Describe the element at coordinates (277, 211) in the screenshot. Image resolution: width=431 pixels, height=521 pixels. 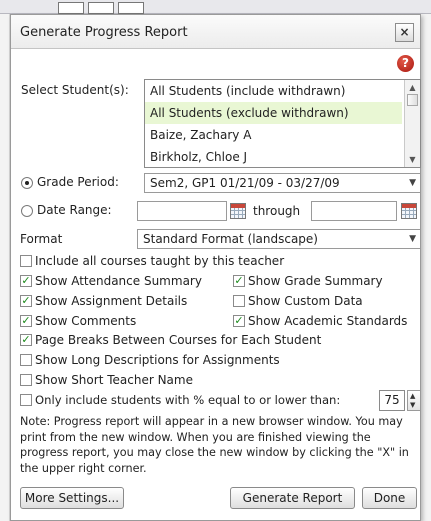
I see `through-label: through` at that location.